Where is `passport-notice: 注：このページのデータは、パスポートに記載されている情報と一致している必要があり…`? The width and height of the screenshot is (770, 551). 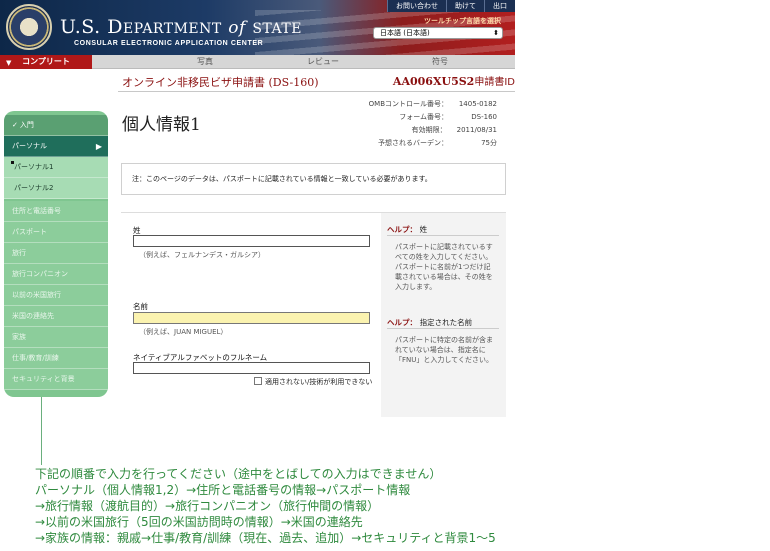
passport-notice: 注：このページのデータは、パスポートに記載されている情報と一致している必要があり… is located at coordinates (313, 179).